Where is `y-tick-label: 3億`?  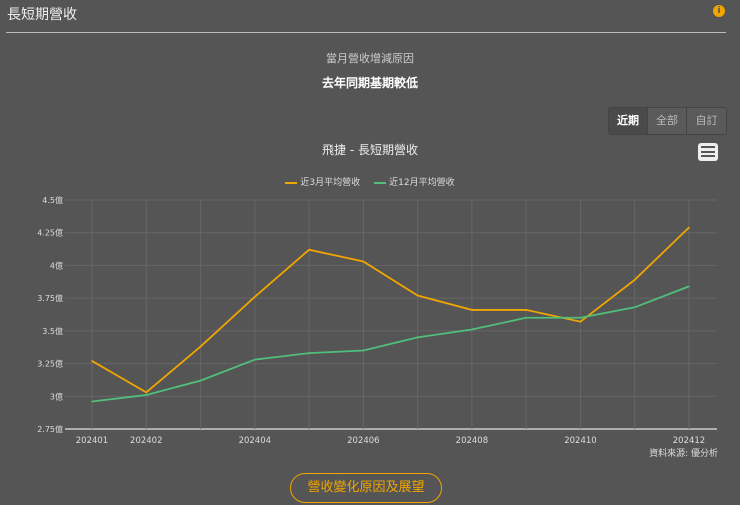
y-tick-label: 3億 is located at coordinates (56, 396).